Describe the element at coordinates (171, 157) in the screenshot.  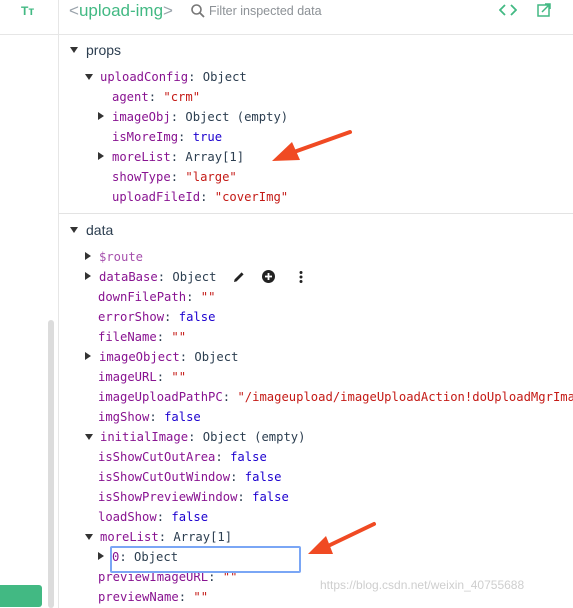
I see `prop-row-moreList: moreList: Array[1]` at that location.